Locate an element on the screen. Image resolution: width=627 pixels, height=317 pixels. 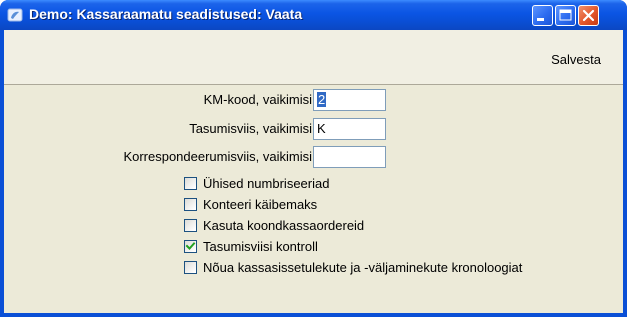
close-button is located at coordinates (588, 15).